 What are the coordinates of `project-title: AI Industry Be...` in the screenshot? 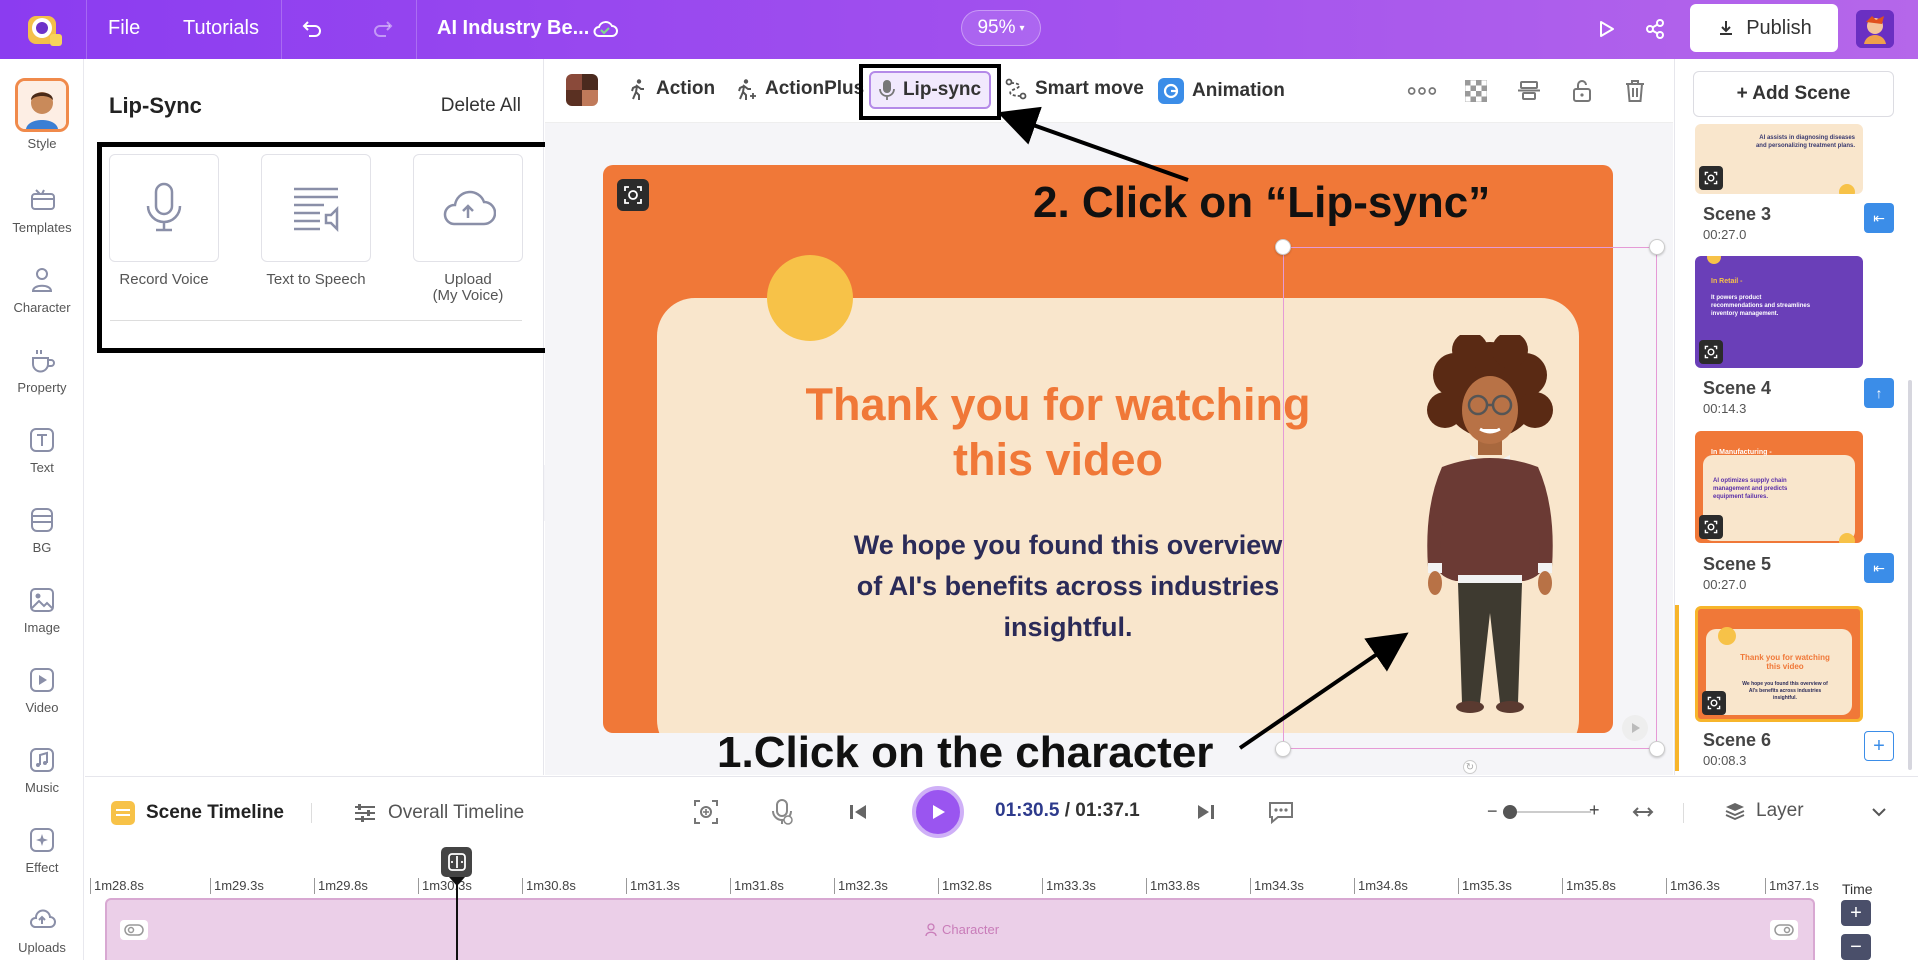 It's located at (513, 28).